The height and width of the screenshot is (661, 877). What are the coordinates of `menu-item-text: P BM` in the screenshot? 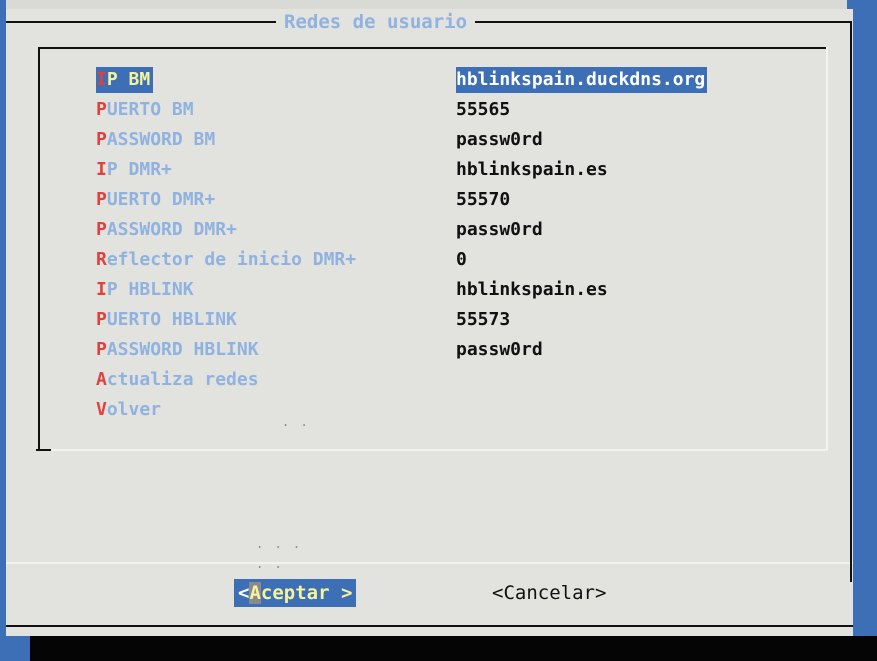 It's located at (128, 79).